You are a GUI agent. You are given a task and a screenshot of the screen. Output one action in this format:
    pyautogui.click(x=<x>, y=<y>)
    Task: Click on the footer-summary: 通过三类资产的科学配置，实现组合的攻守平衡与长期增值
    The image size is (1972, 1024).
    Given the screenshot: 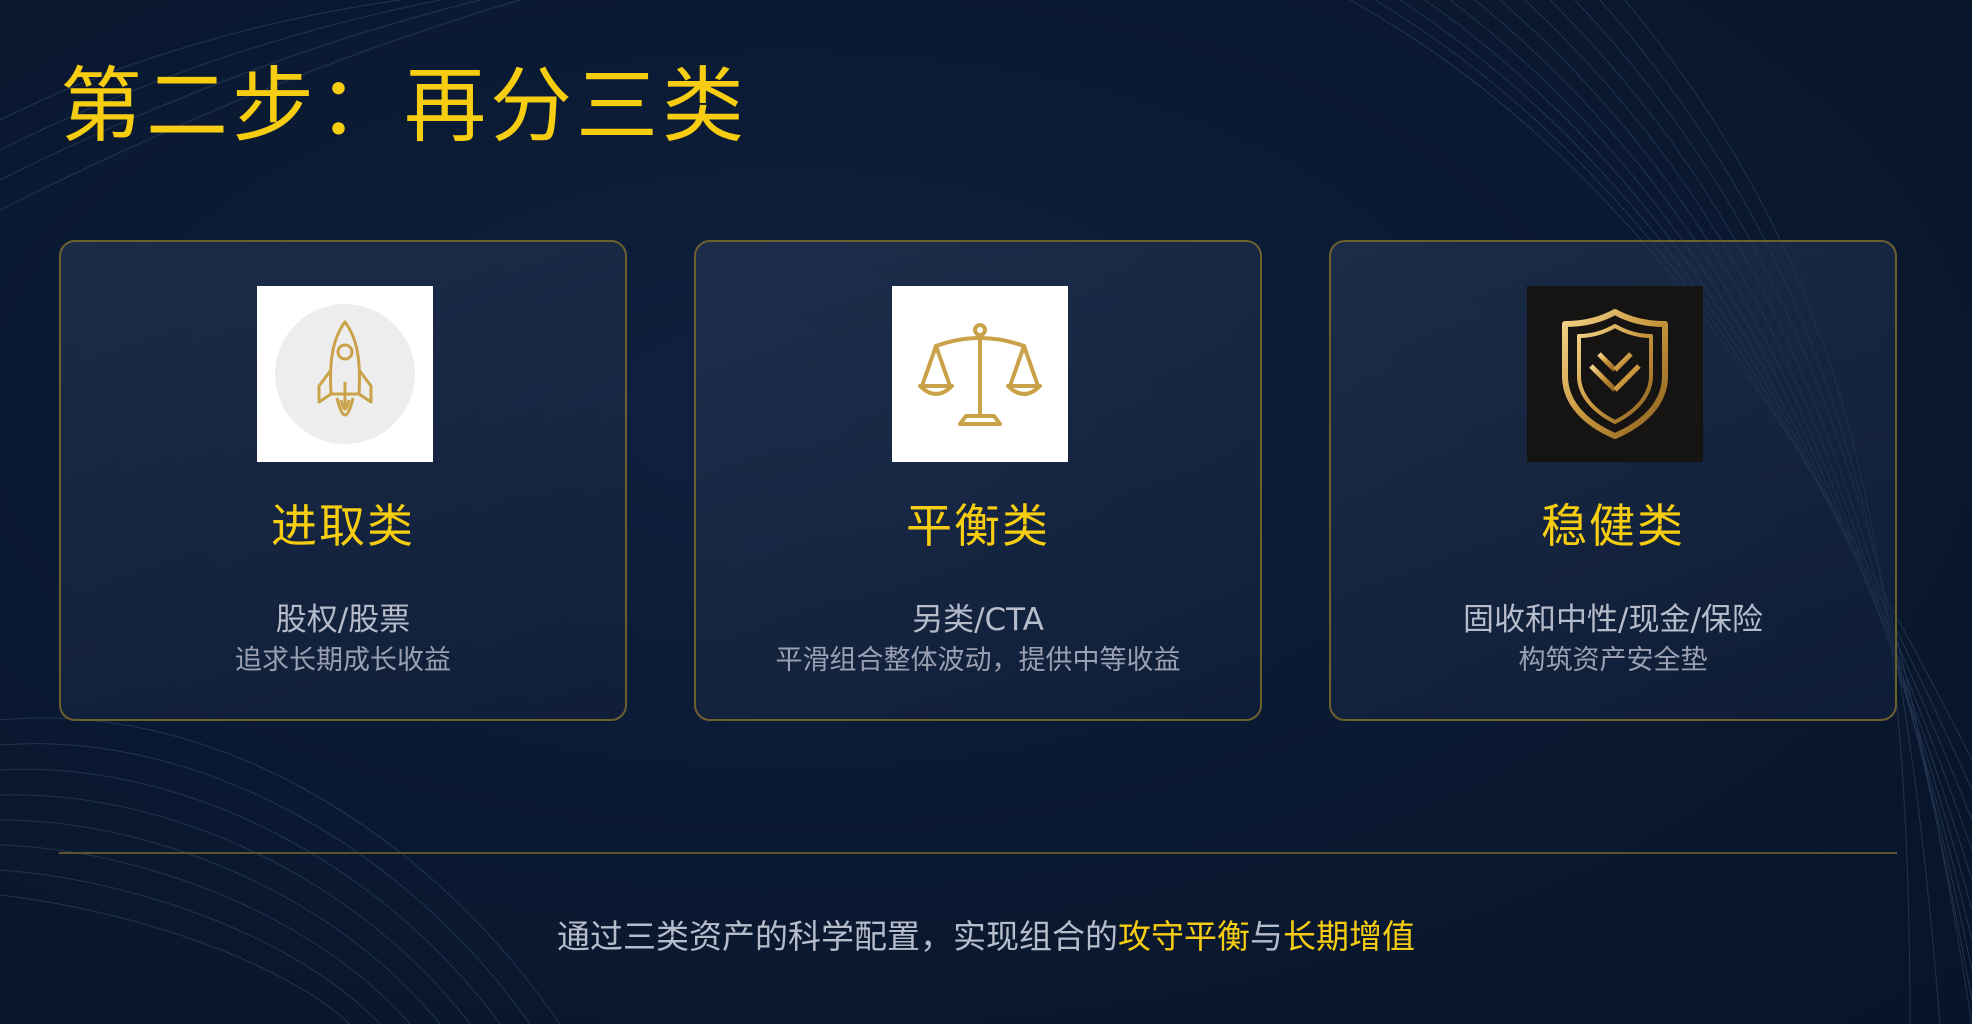 What is the action you would take?
    pyautogui.click(x=986, y=934)
    